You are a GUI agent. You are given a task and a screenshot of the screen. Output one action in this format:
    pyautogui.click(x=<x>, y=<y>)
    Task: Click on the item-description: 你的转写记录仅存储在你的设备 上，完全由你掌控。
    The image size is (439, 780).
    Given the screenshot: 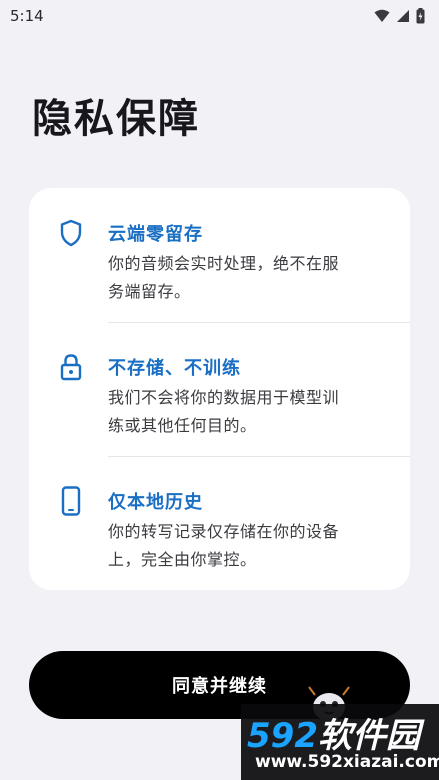 What is the action you would take?
    pyautogui.click(x=253, y=546)
    